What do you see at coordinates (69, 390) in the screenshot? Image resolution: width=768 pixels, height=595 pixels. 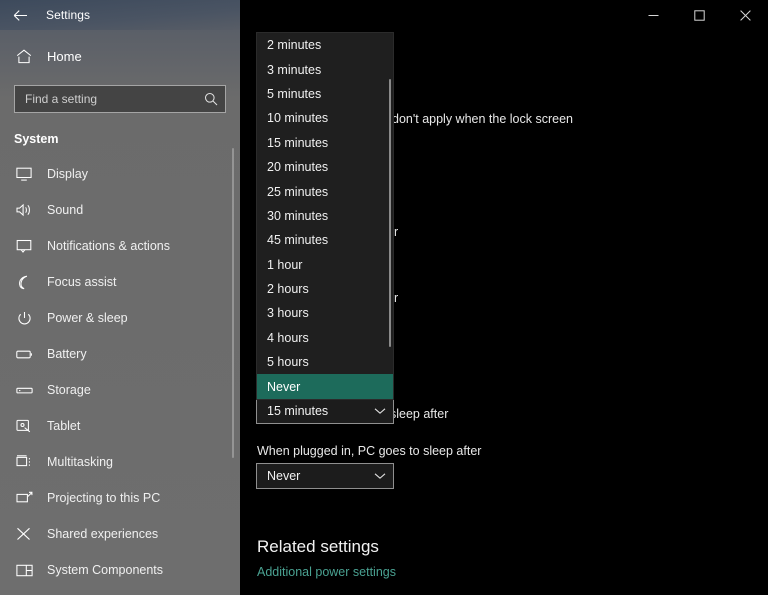 I see `sidebar-item-label: Storage` at bounding box center [69, 390].